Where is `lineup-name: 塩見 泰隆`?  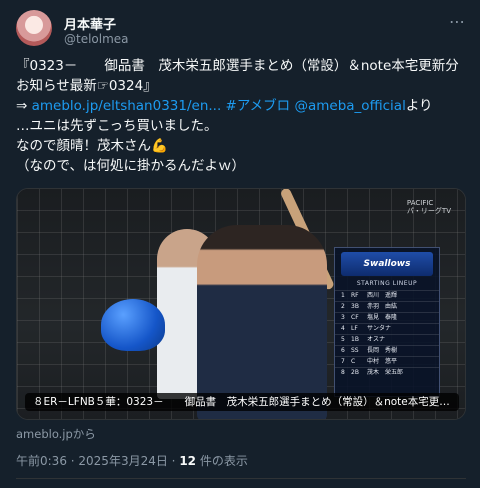
lineup-name: 塩見 泰隆 is located at coordinates (382, 317).